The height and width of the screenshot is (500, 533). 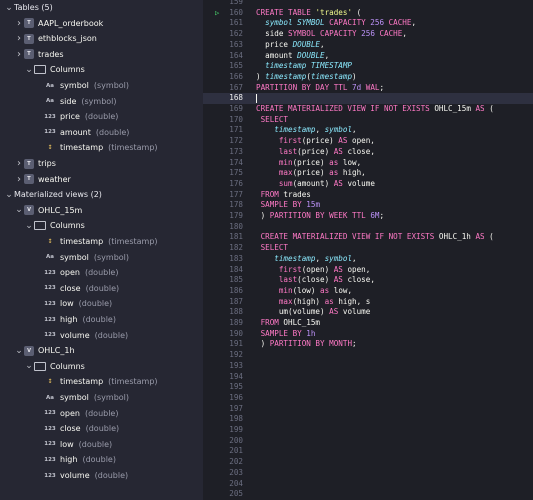 What do you see at coordinates (368, 366) in the screenshot?
I see `code-line: 193` at bounding box center [368, 366].